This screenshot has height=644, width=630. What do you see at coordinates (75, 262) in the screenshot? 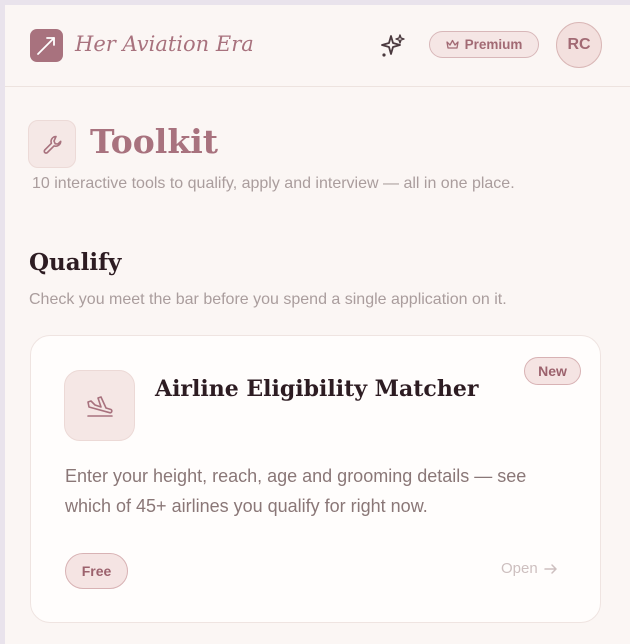
I see `section-title: Qualify` at bounding box center [75, 262].